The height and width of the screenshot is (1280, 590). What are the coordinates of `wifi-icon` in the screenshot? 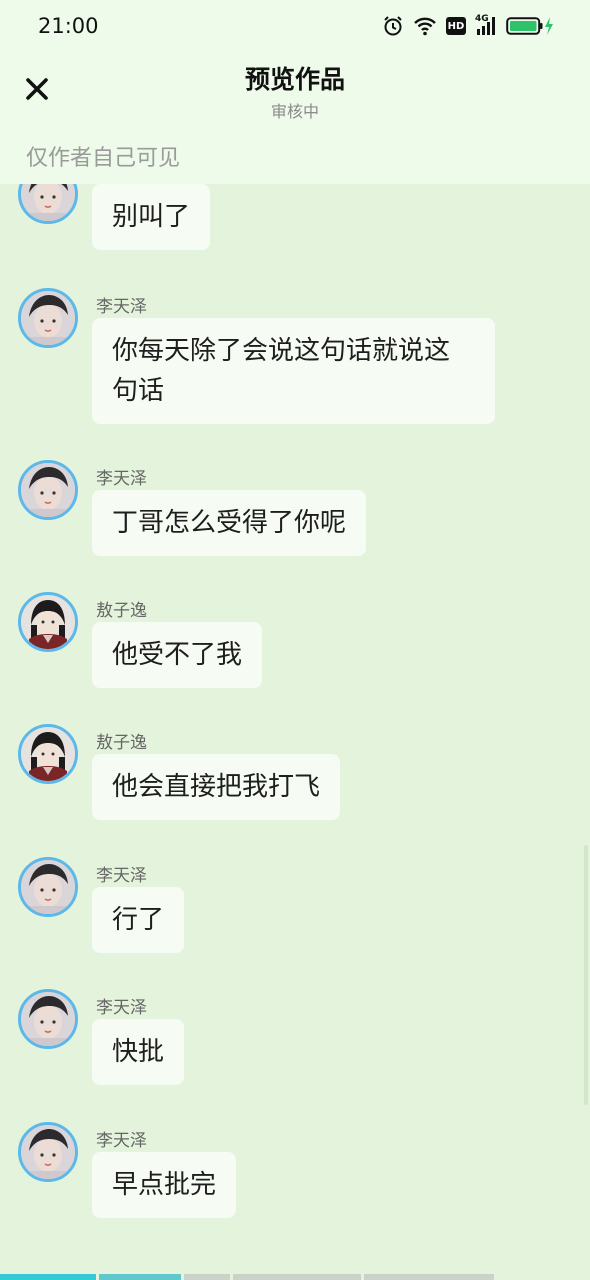 It's located at (425, 26).